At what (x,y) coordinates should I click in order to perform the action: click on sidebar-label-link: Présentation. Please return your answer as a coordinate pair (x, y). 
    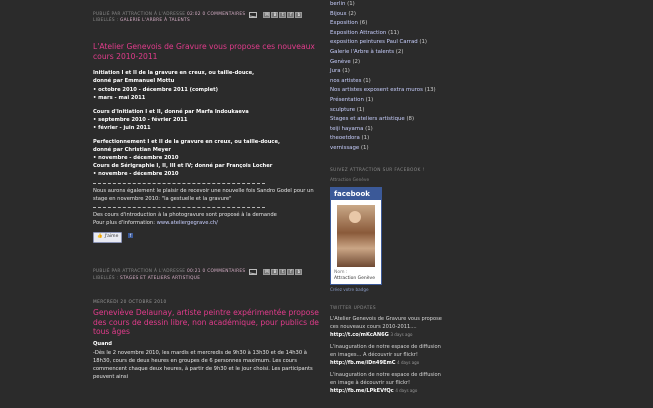
    Looking at the image, I should click on (347, 100).